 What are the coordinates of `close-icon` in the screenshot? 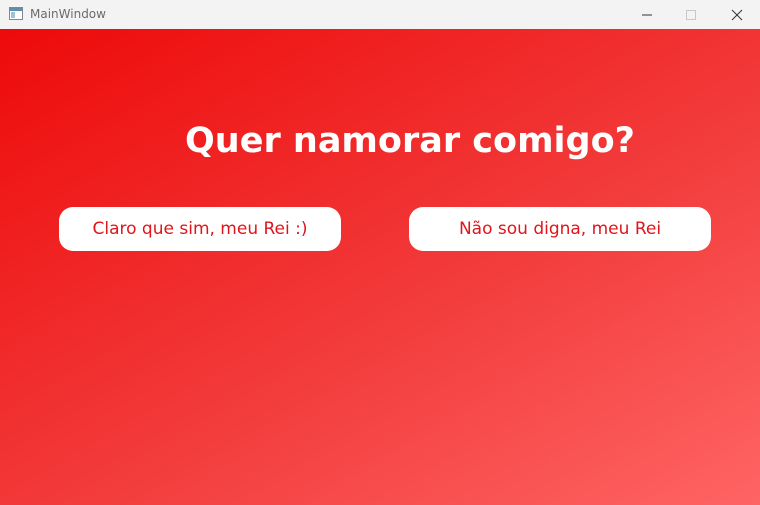 It's located at (737, 14).